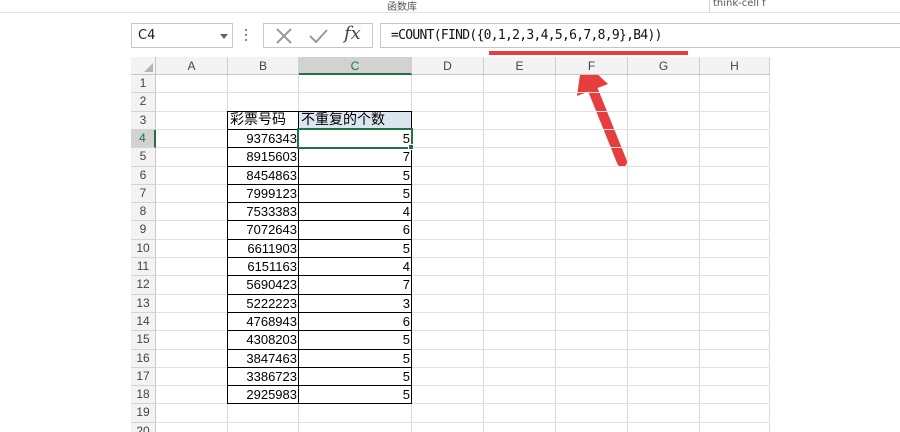  Describe the element at coordinates (263, 249) in the screenshot. I see `cell-b10: 6611903` at that location.